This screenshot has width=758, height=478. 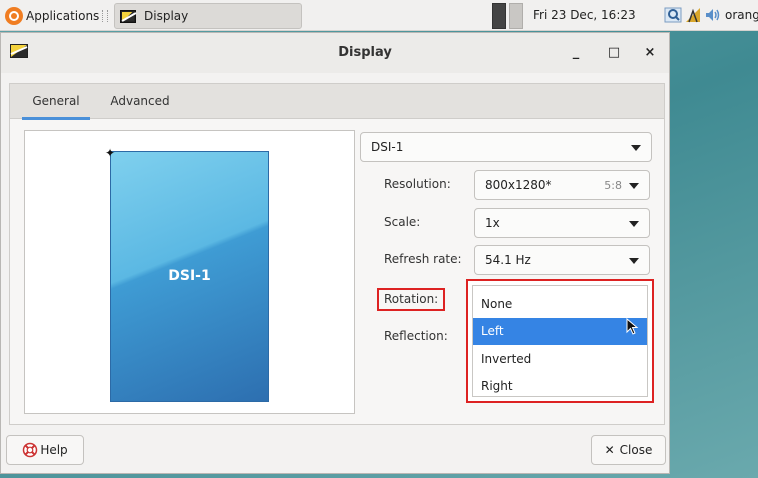 I want to click on volume-icon, so click(x=713, y=15).